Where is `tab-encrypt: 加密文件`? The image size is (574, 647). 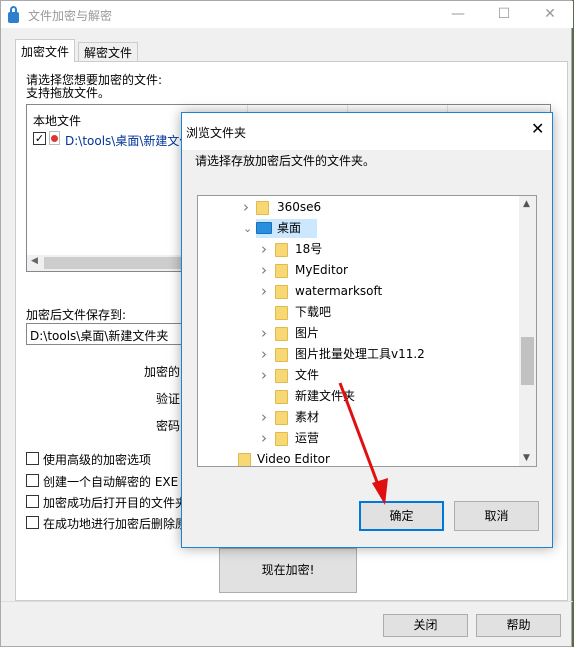
tab-encrypt: 加密文件 is located at coordinates (45, 50).